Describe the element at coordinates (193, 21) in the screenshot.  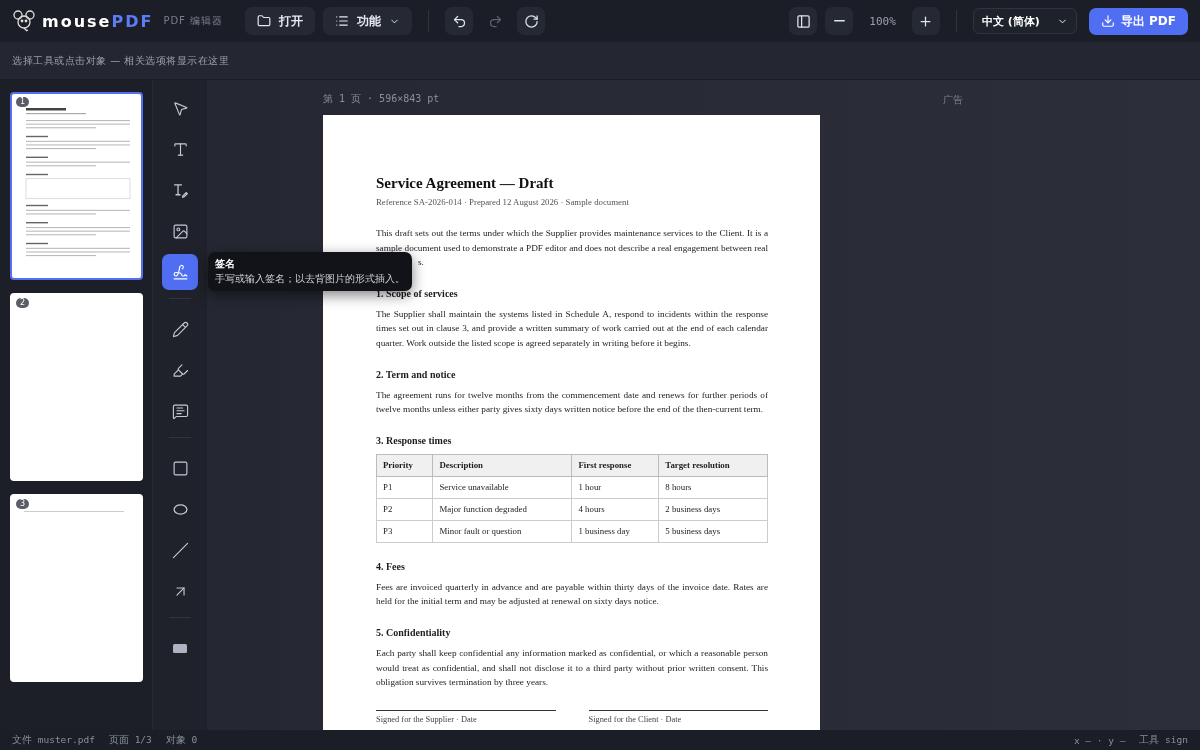
I see `app-subtitle: PDF 编辑器` at that location.